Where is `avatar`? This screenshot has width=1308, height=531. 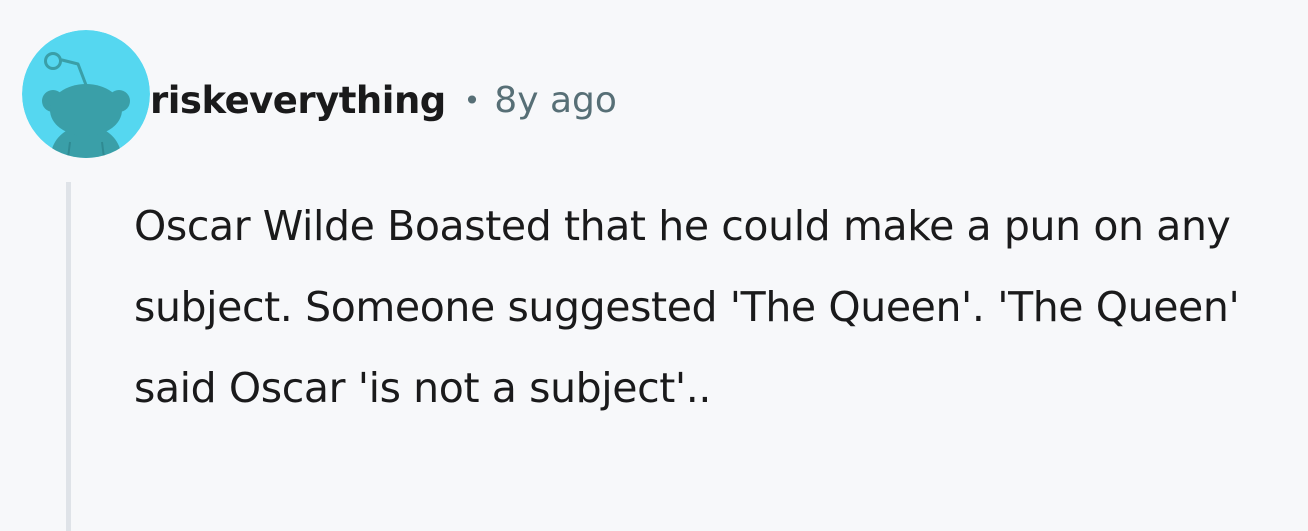
avatar is located at coordinates (86, 94).